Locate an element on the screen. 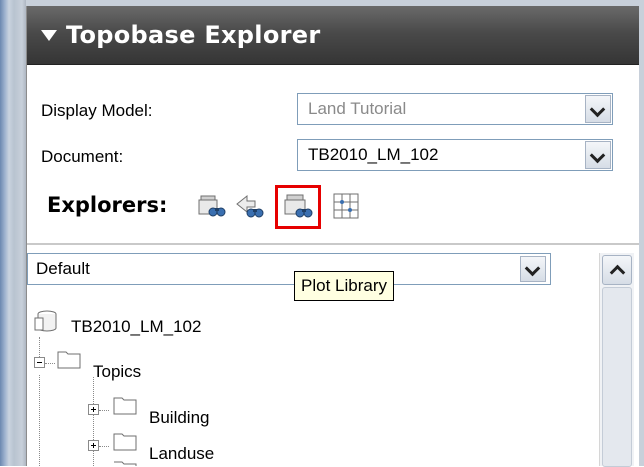 Image resolution: width=644 pixels, height=467 pixels. collapse-arrow-icon is located at coordinates (49, 35).